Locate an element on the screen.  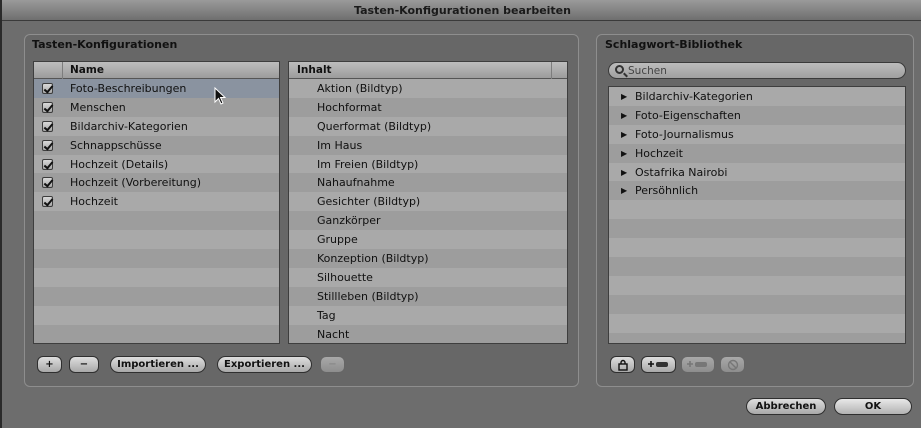
config-row: Foto-Beschreibungen is located at coordinates (156, 88).